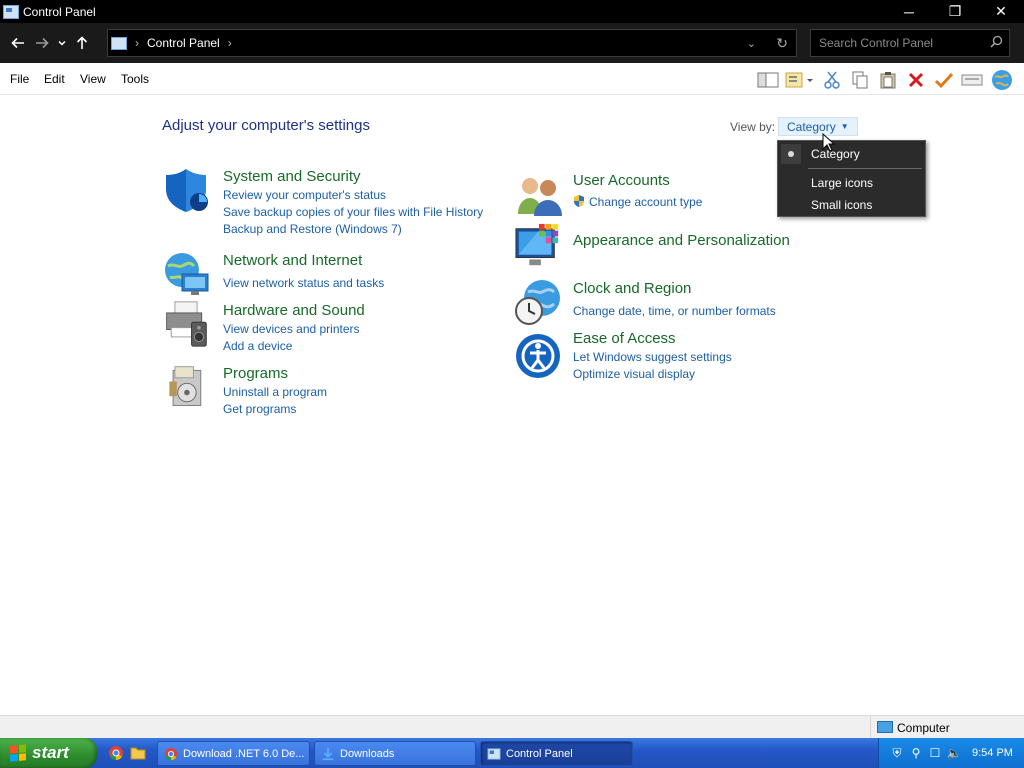  I want to click on address-dropdown-icon: ⌄, so click(751, 43).